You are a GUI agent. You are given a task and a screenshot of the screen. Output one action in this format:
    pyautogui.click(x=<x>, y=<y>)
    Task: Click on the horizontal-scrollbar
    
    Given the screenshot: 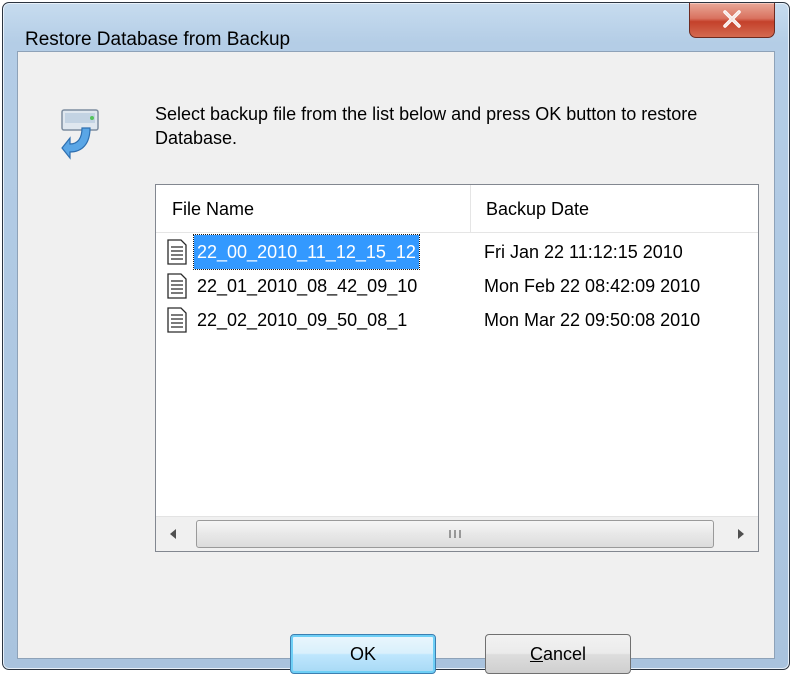 What is the action you would take?
    pyautogui.click(x=457, y=533)
    